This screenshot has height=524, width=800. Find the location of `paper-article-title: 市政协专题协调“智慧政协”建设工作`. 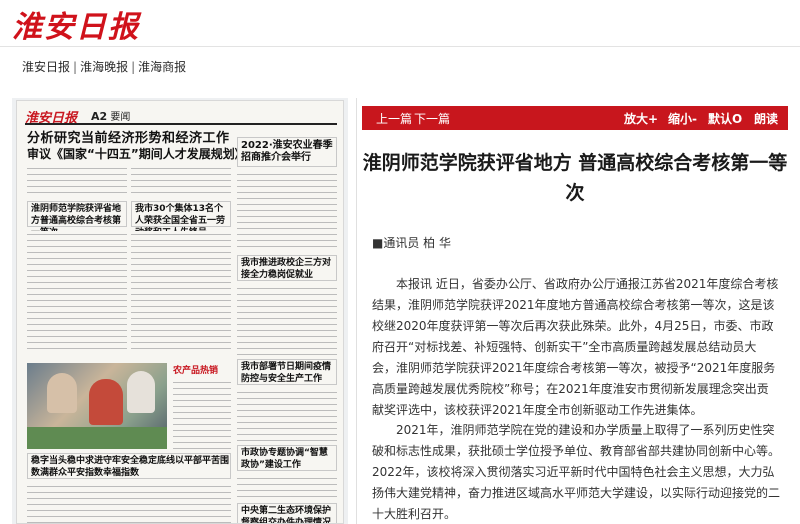

paper-article-title: 市政协专题协调“智慧政协”建设工作 is located at coordinates (284, 459).